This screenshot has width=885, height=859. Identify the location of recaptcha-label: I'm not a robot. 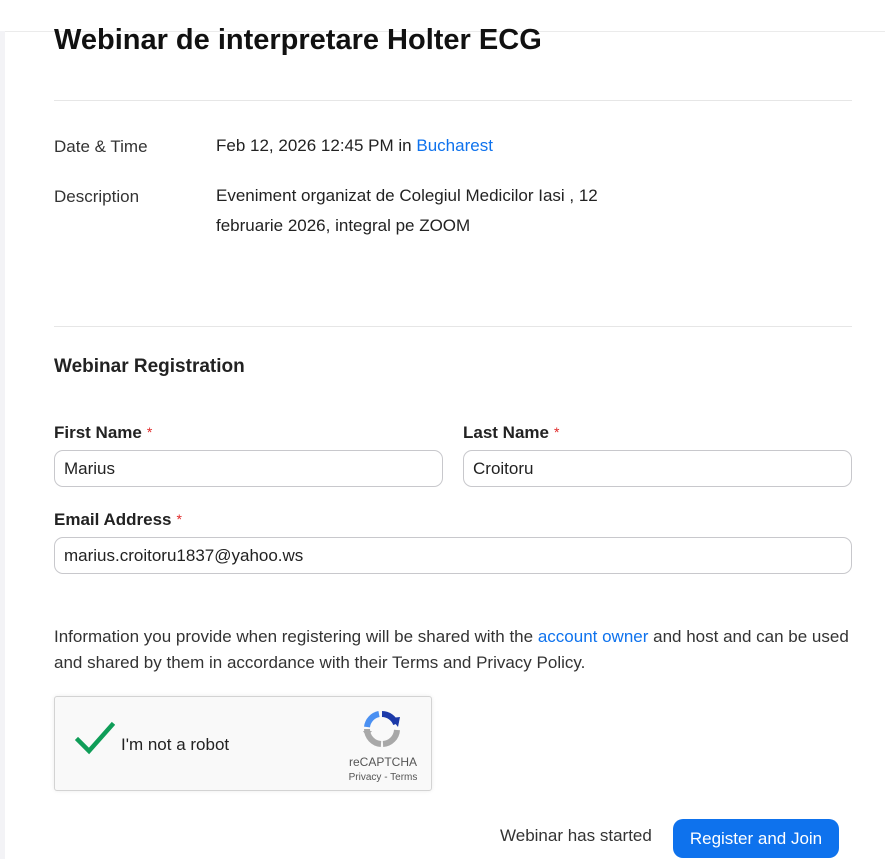
(175, 744).